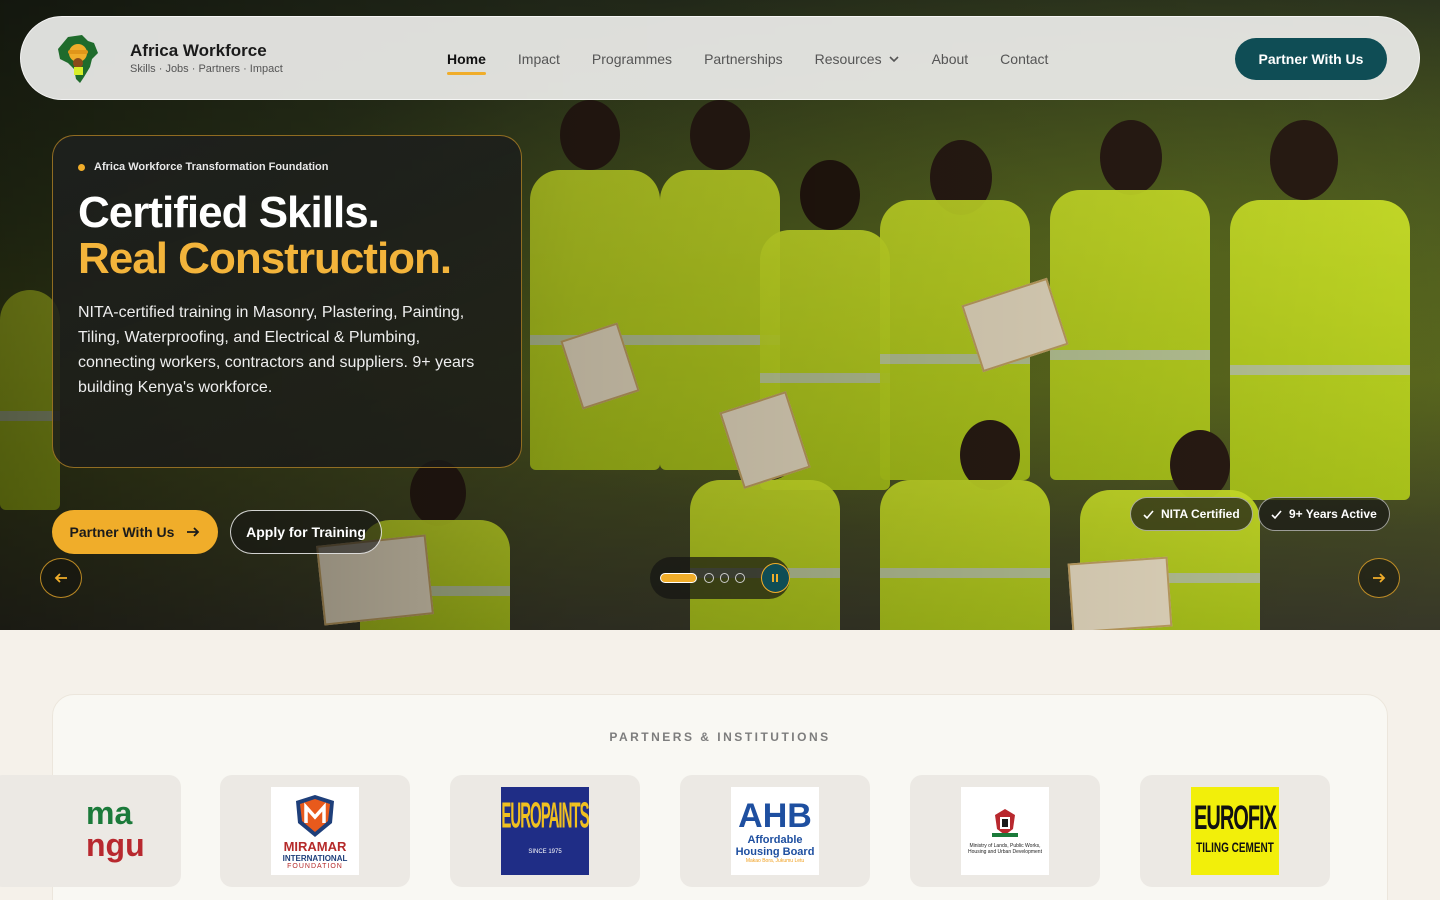 Image resolution: width=1440 pixels, height=900 pixels. I want to click on nita-certified-badge: NITA Certified, so click(1191, 514).